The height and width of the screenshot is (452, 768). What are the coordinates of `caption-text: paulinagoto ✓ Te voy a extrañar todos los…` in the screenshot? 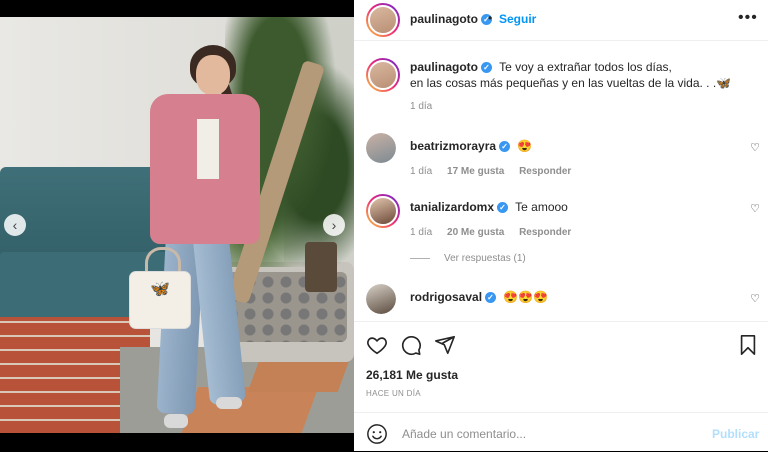 It's located at (580, 75).